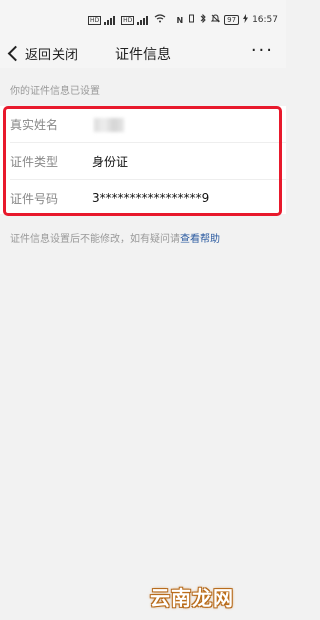 The height and width of the screenshot is (620, 320). What do you see at coordinates (215, 20) in the screenshot?
I see `mute-icon` at bounding box center [215, 20].